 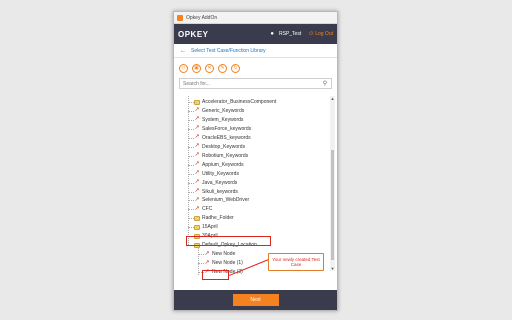 I want to click on opkey-logo: OPKEY, so click(x=193, y=34).